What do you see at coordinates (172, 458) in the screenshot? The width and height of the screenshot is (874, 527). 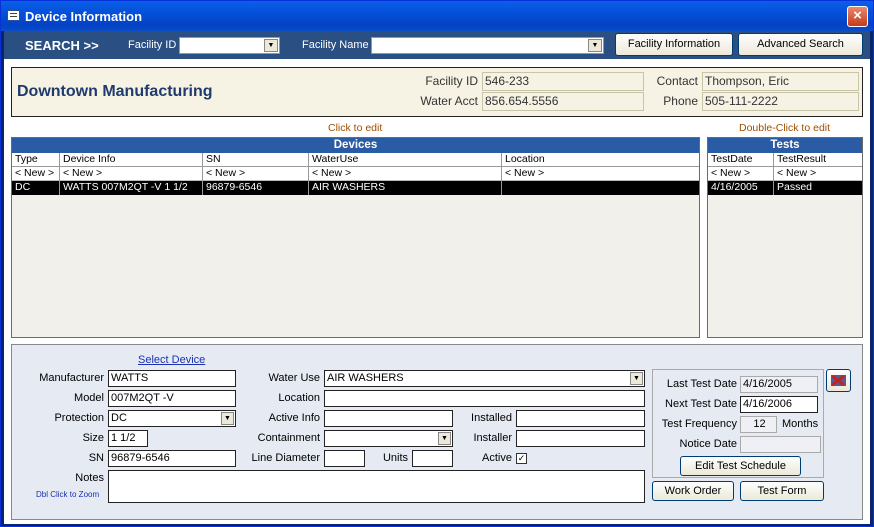 I see `sn-field: 96879-6546` at bounding box center [172, 458].